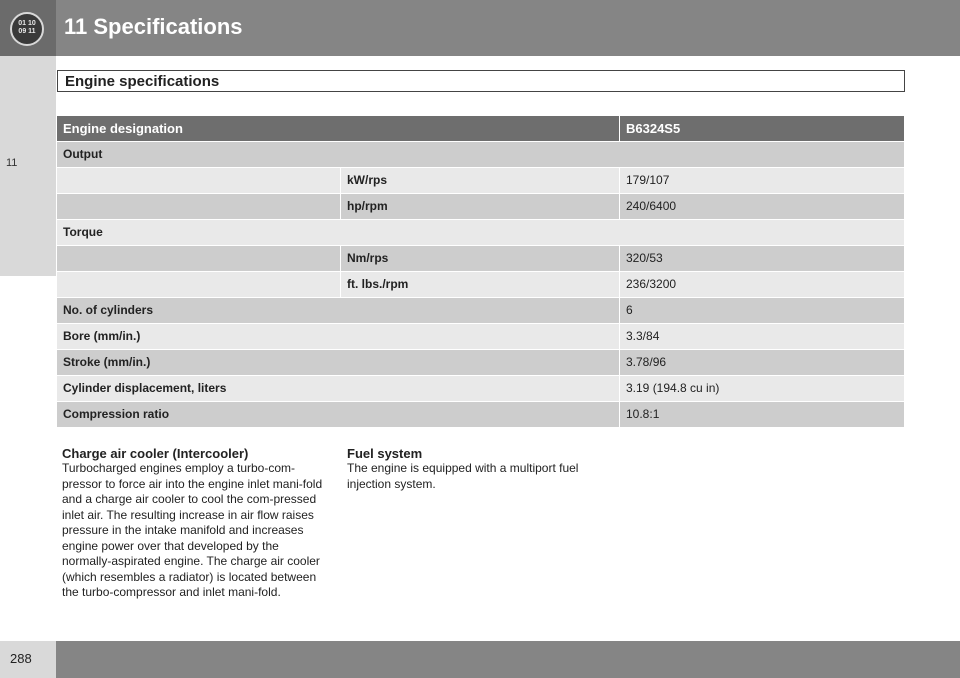 The image size is (960, 678). Describe the element at coordinates (481, 81) in the screenshot. I see `section-title-box: Engine specifications` at that location.